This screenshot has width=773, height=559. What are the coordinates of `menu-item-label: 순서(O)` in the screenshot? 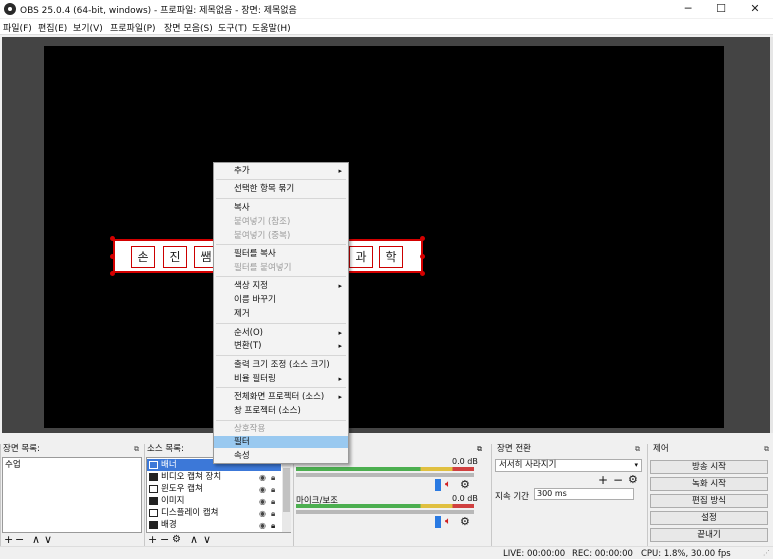 It's located at (248, 333).